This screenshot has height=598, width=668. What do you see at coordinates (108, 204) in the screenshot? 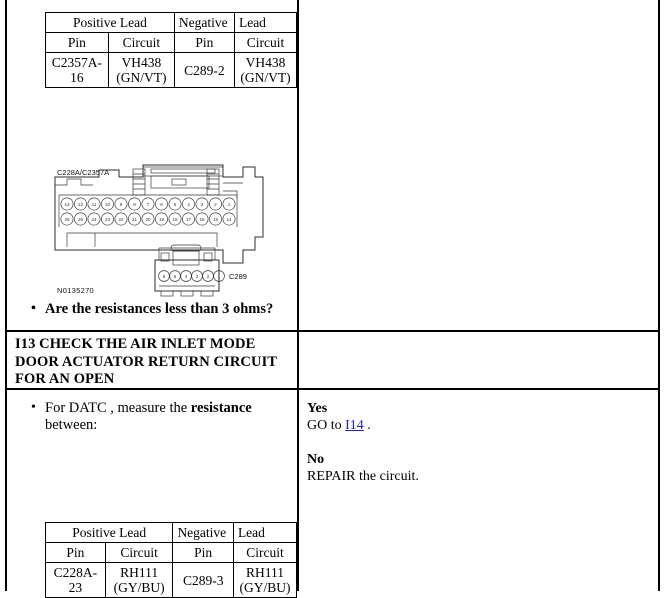
I see `svg-text: 10` at bounding box center [108, 204].